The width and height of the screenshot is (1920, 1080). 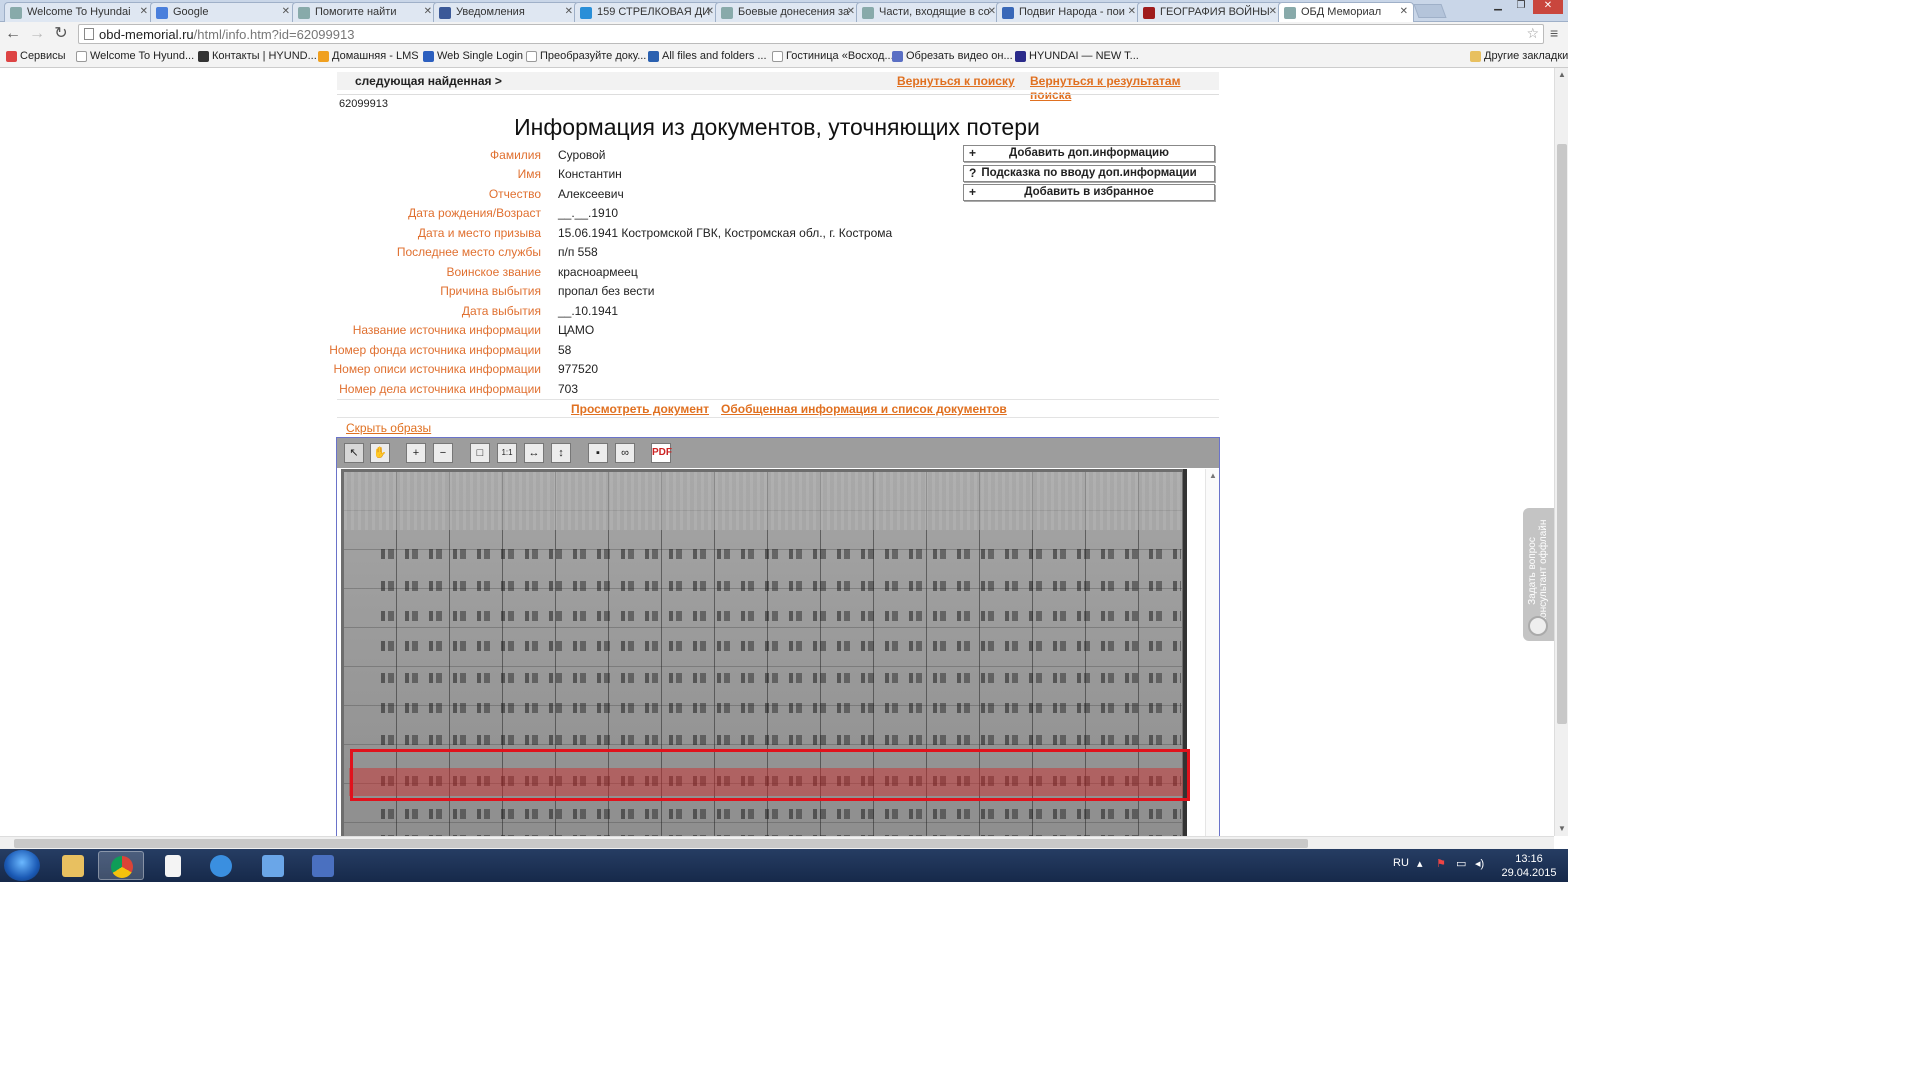 I want to click on ie-taskbar-button, so click(x=221, y=865).